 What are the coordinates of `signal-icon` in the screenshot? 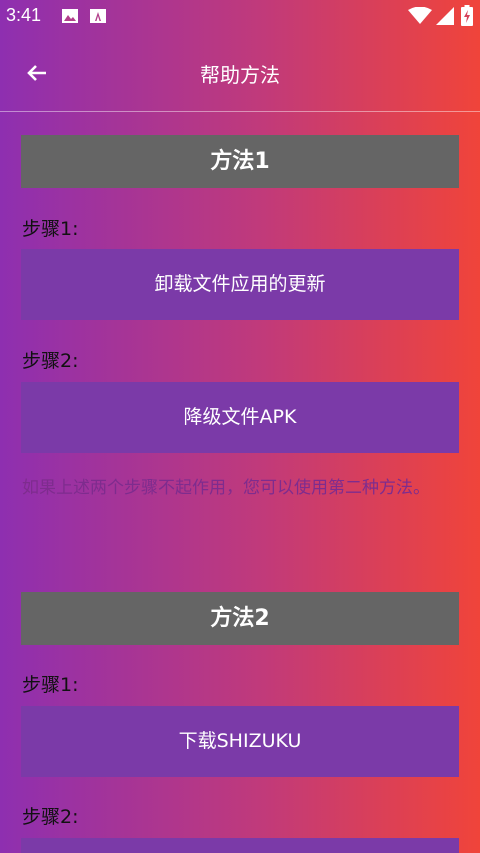 It's located at (445, 16).